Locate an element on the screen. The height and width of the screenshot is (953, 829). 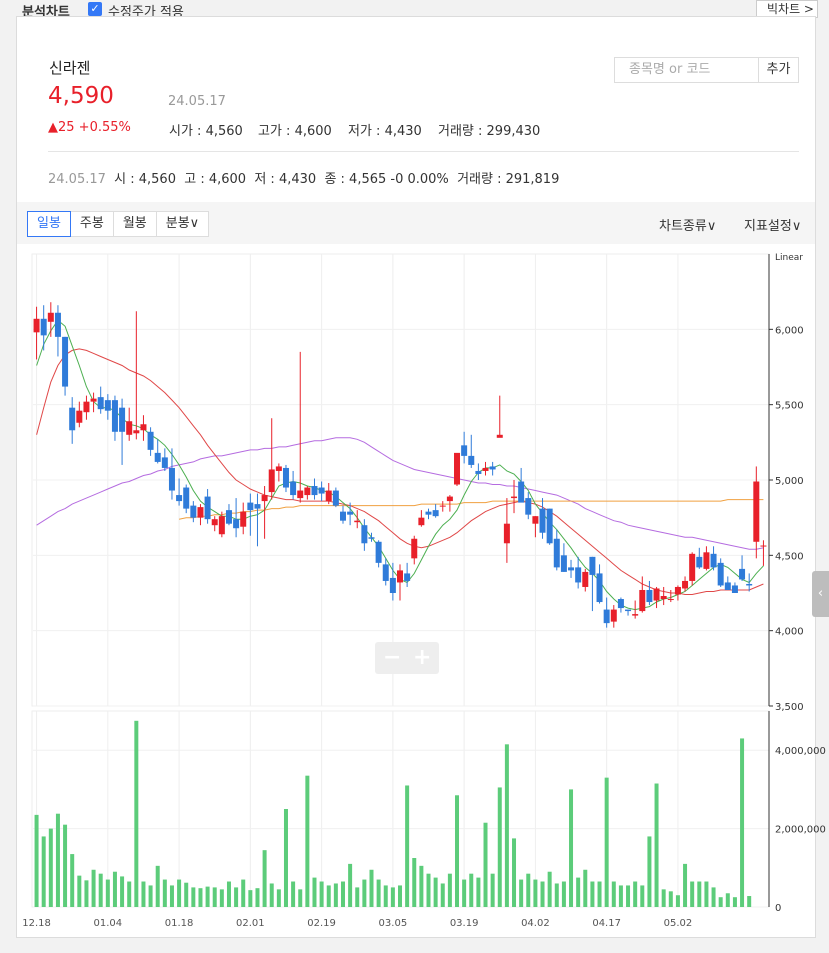
scale-label: Linear is located at coordinates (789, 258).